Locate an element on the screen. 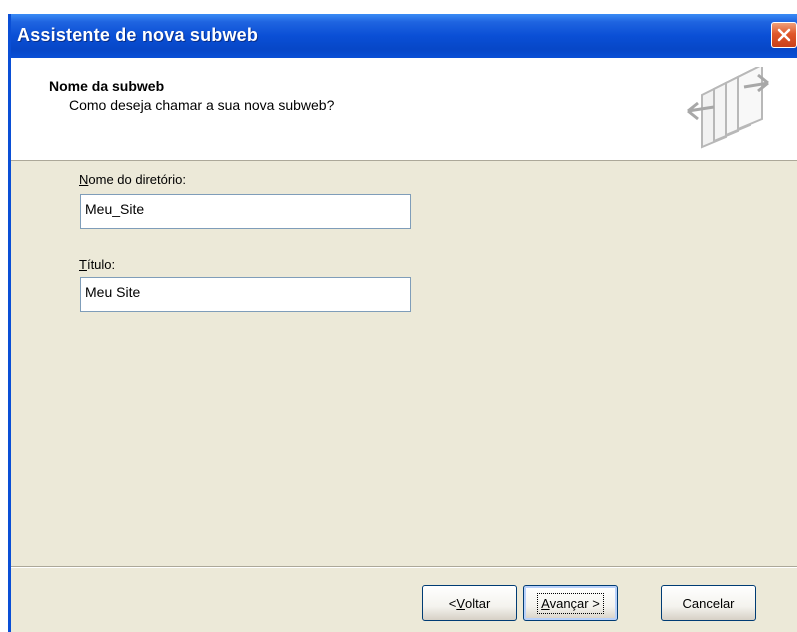 Image resolution: width=797 pixels, height=632 pixels. back-button-accel: V is located at coordinates (460, 603).